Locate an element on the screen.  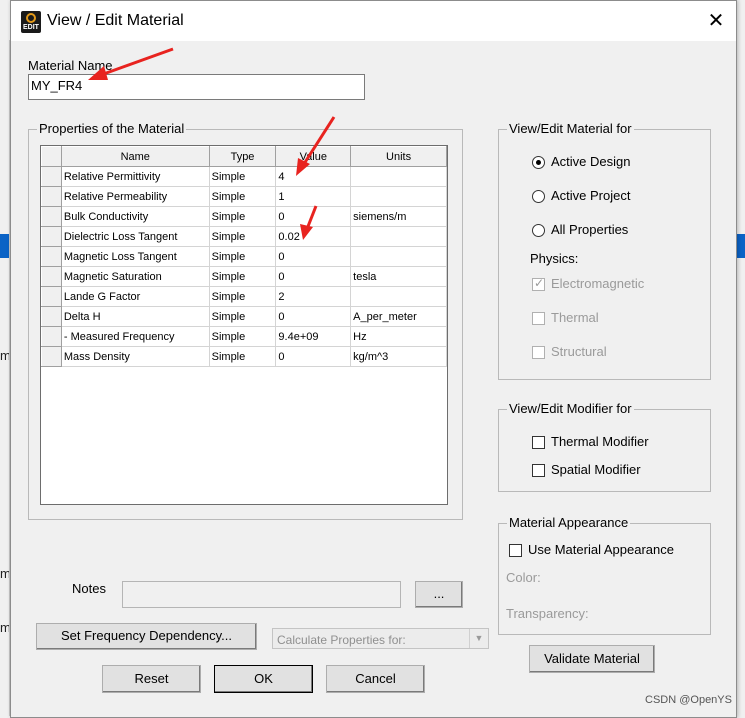
column-header-type: Type is located at coordinates (242, 156).